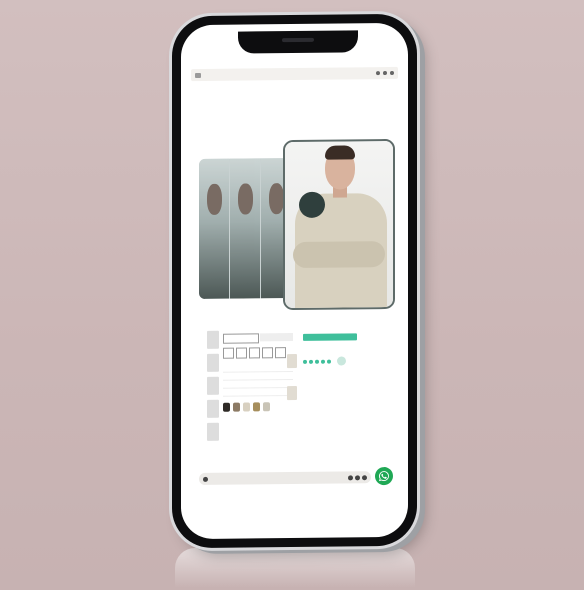  Describe the element at coordinates (330, 337) in the screenshot. I see `add-to-cart-button` at that location.